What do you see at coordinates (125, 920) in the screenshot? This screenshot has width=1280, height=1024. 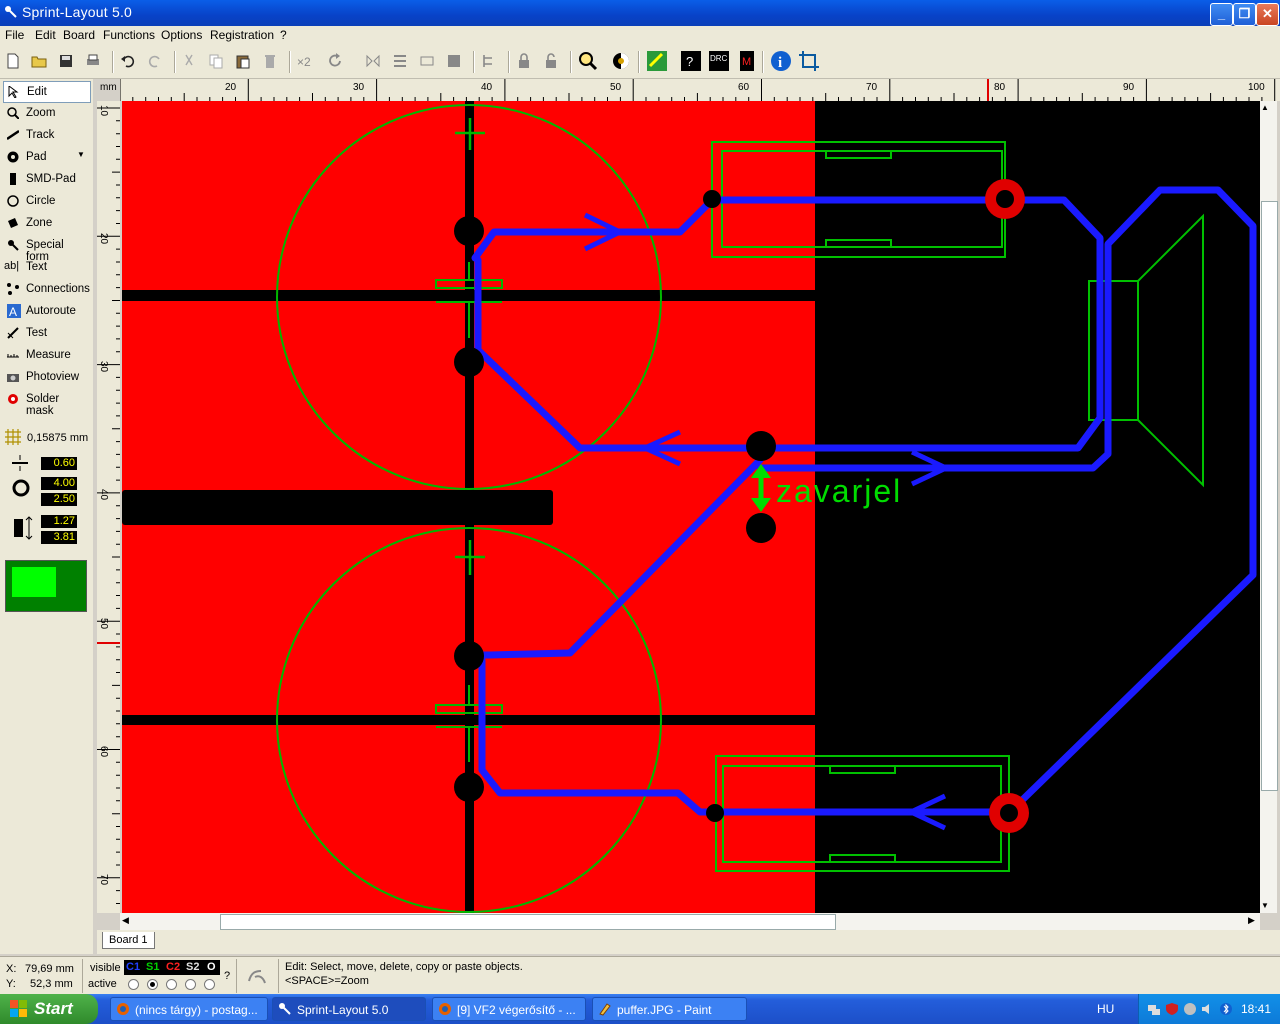 I see `scroll-left-icon: ◀` at bounding box center [125, 920].